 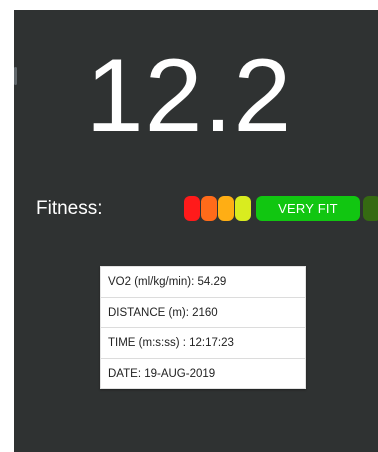 I want to click on fitness-score: 12.2, so click(x=189, y=96).